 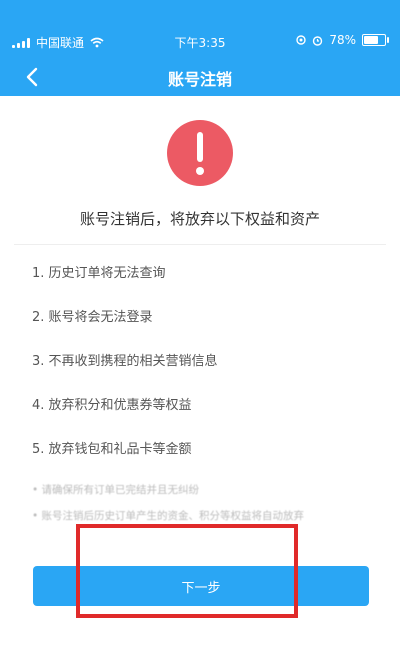 I want to click on list-item: 3. 不再收到携程的相关营销信息, so click(x=125, y=361).